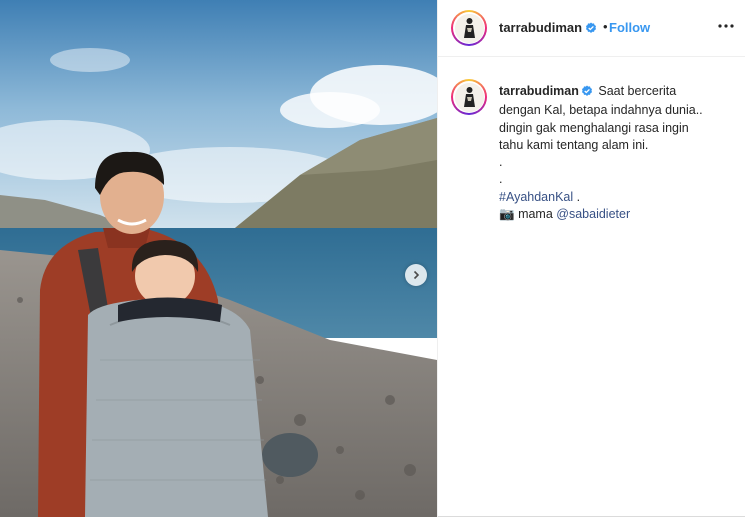 This screenshot has height=517, width=745. Describe the element at coordinates (536, 197) in the screenshot. I see `hashtag-link: #AyahdanKal` at that location.